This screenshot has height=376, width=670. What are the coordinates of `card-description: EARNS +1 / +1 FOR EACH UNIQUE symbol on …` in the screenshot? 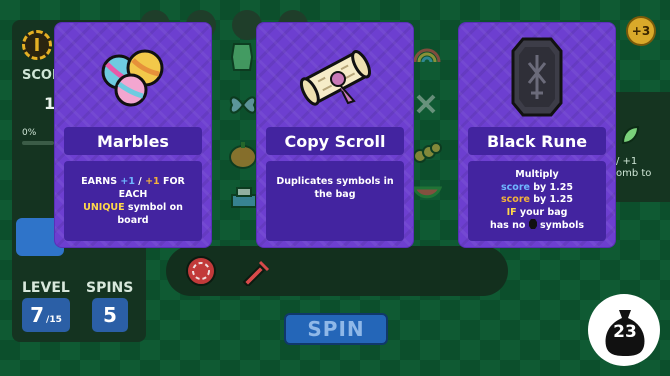 It's located at (133, 201).